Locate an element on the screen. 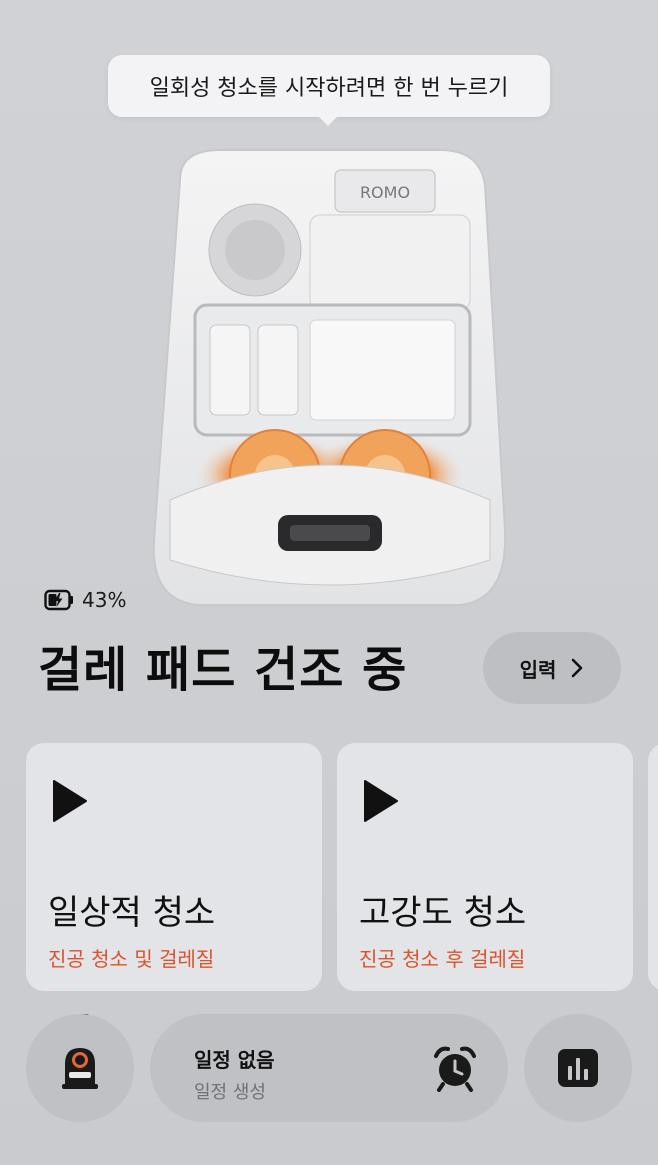 This screenshot has height=1165, width=658. card-title: 일상적 청소 is located at coordinates (132, 913).